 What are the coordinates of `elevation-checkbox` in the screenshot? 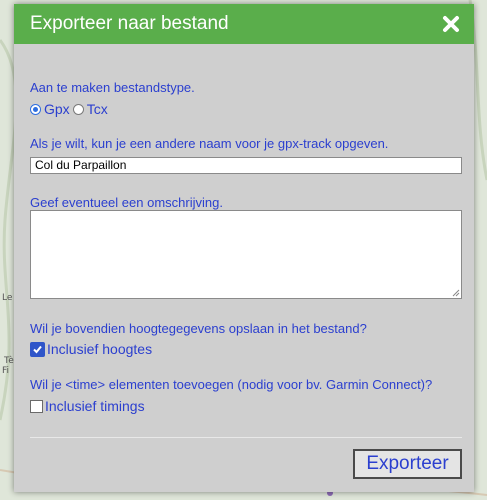 It's located at (37, 349).